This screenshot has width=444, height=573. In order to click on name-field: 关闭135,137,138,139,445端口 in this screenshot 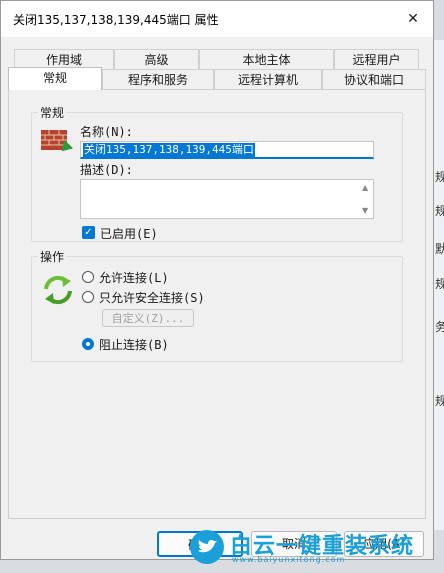, I will do `click(227, 150)`.